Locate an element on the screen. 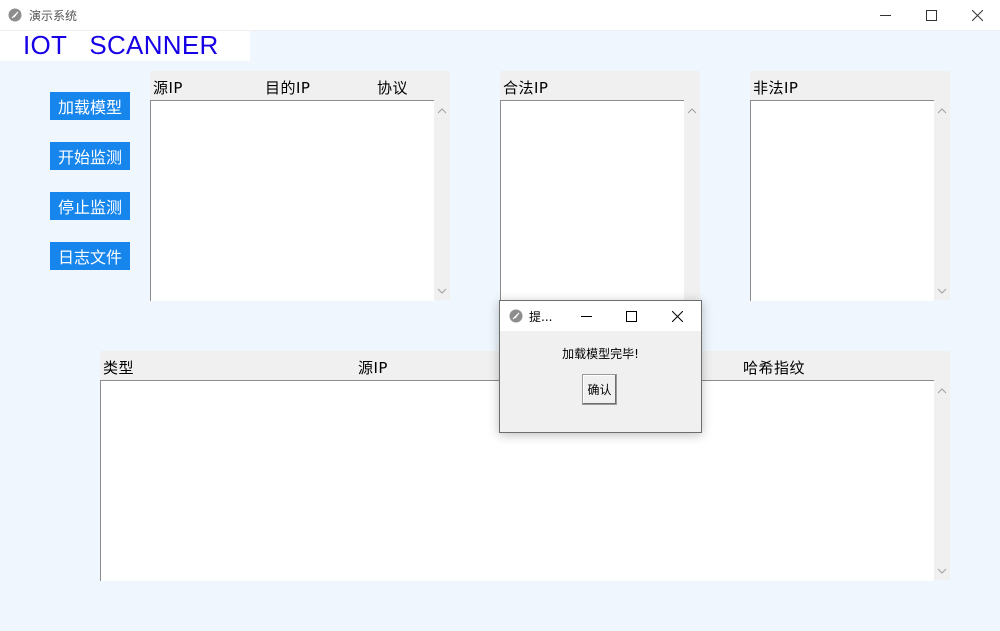 This screenshot has width=1000, height=631. window-title: 演示系统 is located at coordinates (53, 16).